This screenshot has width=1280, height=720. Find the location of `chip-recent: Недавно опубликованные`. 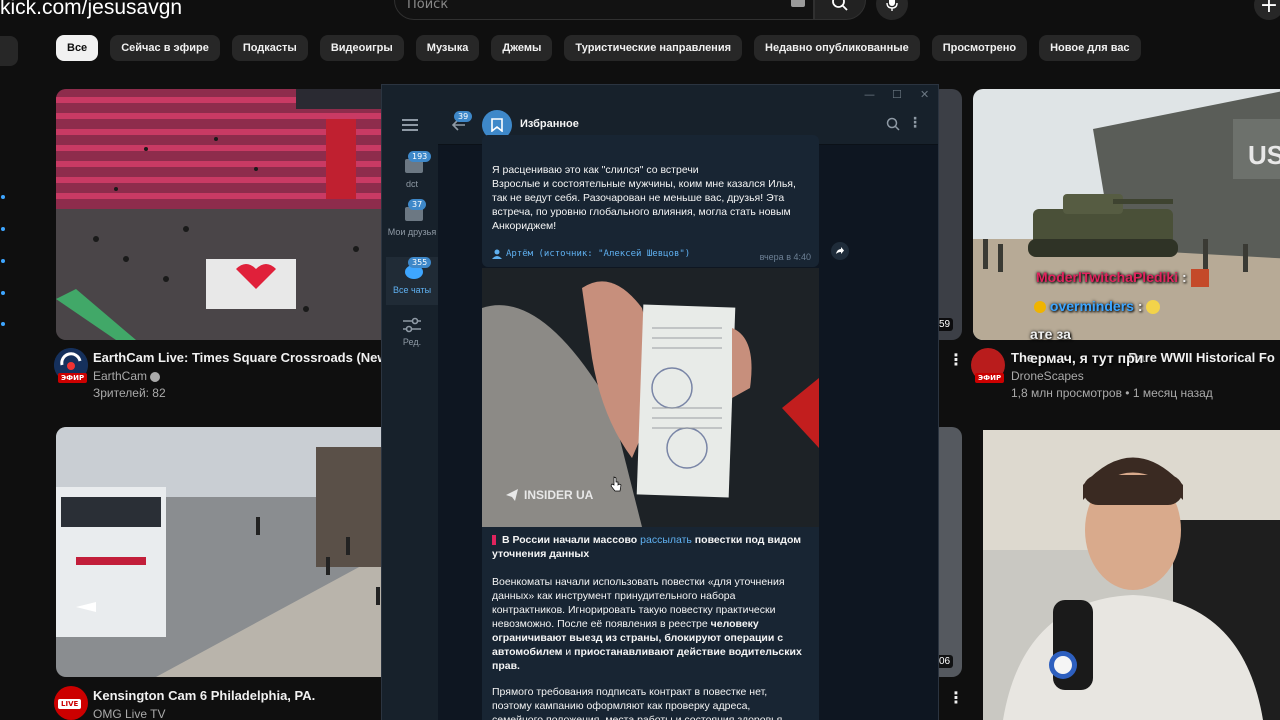

chip-recent: Недавно опубликованные is located at coordinates (837, 48).